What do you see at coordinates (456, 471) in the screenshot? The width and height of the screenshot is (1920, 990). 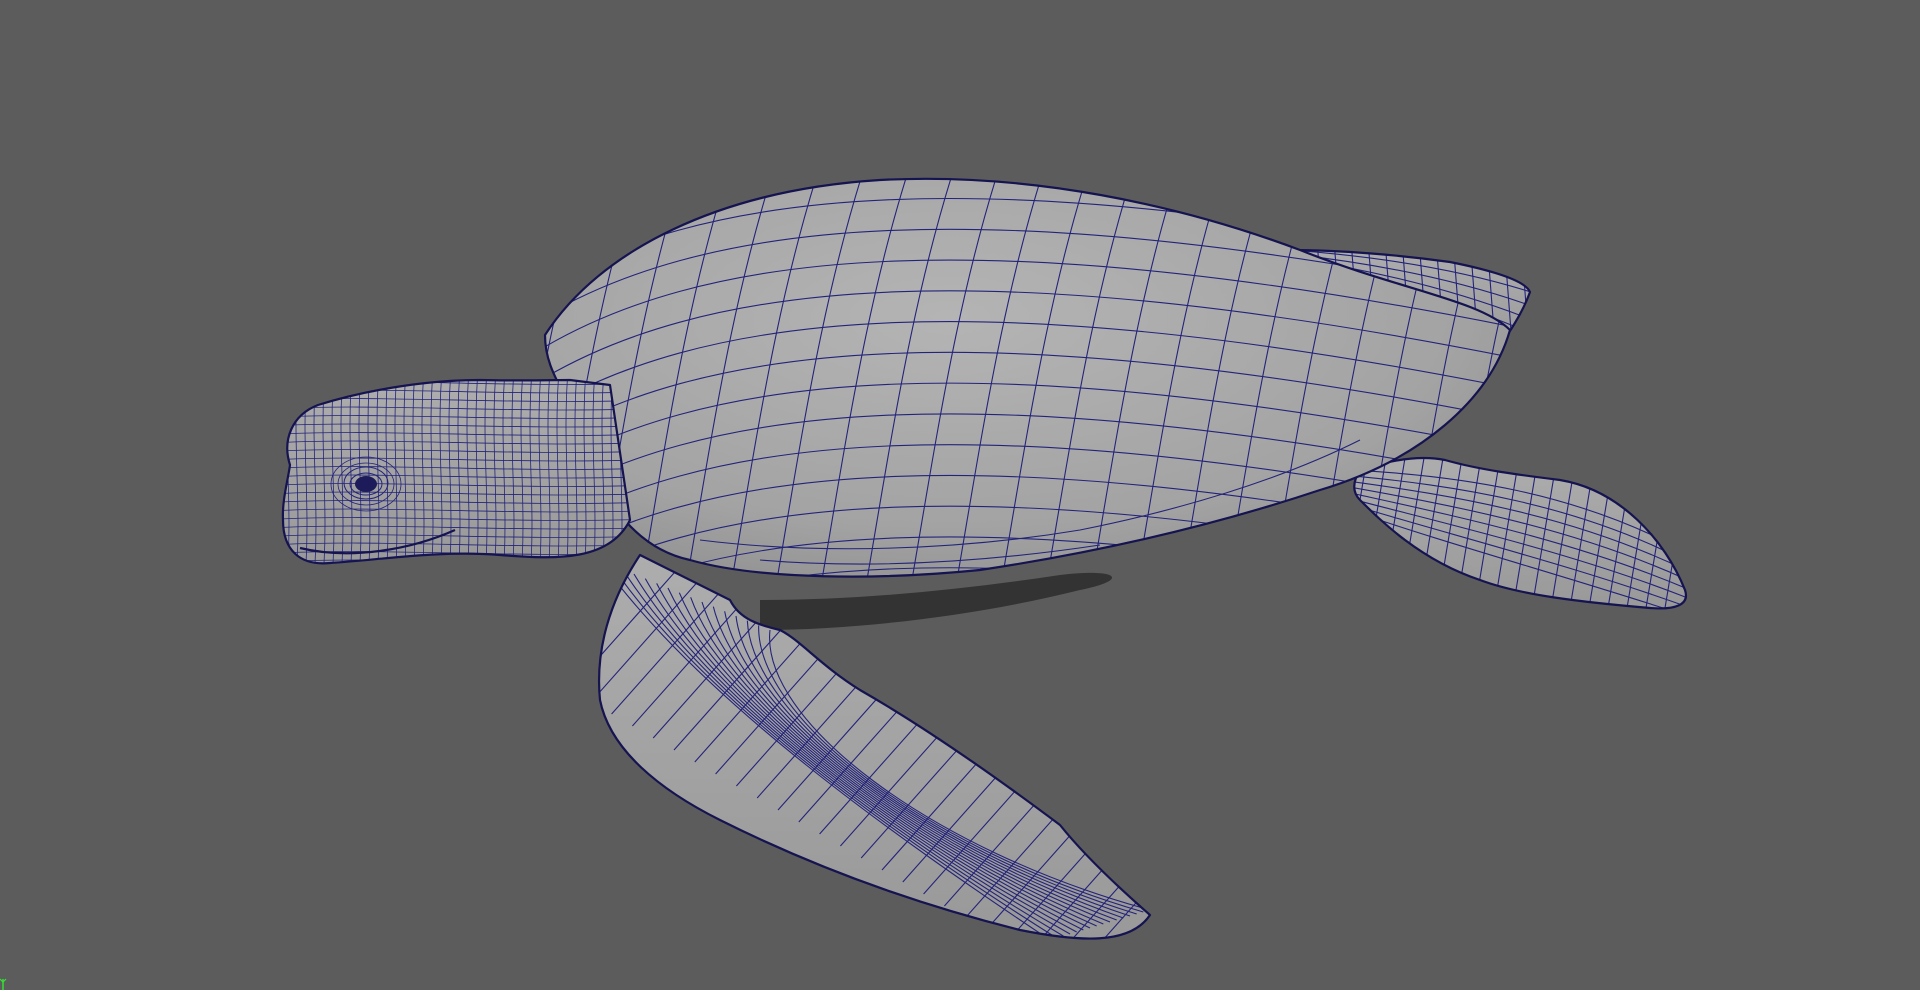 I see `mesh-head` at bounding box center [456, 471].